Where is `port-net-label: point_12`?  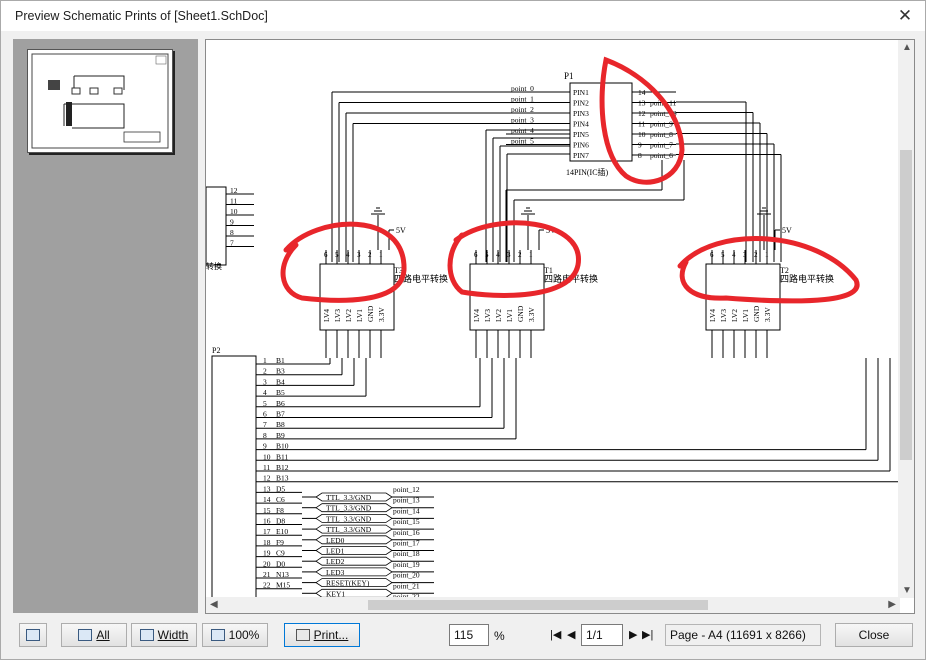
port-net-label: point_12 is located at coordinates (406, 489).